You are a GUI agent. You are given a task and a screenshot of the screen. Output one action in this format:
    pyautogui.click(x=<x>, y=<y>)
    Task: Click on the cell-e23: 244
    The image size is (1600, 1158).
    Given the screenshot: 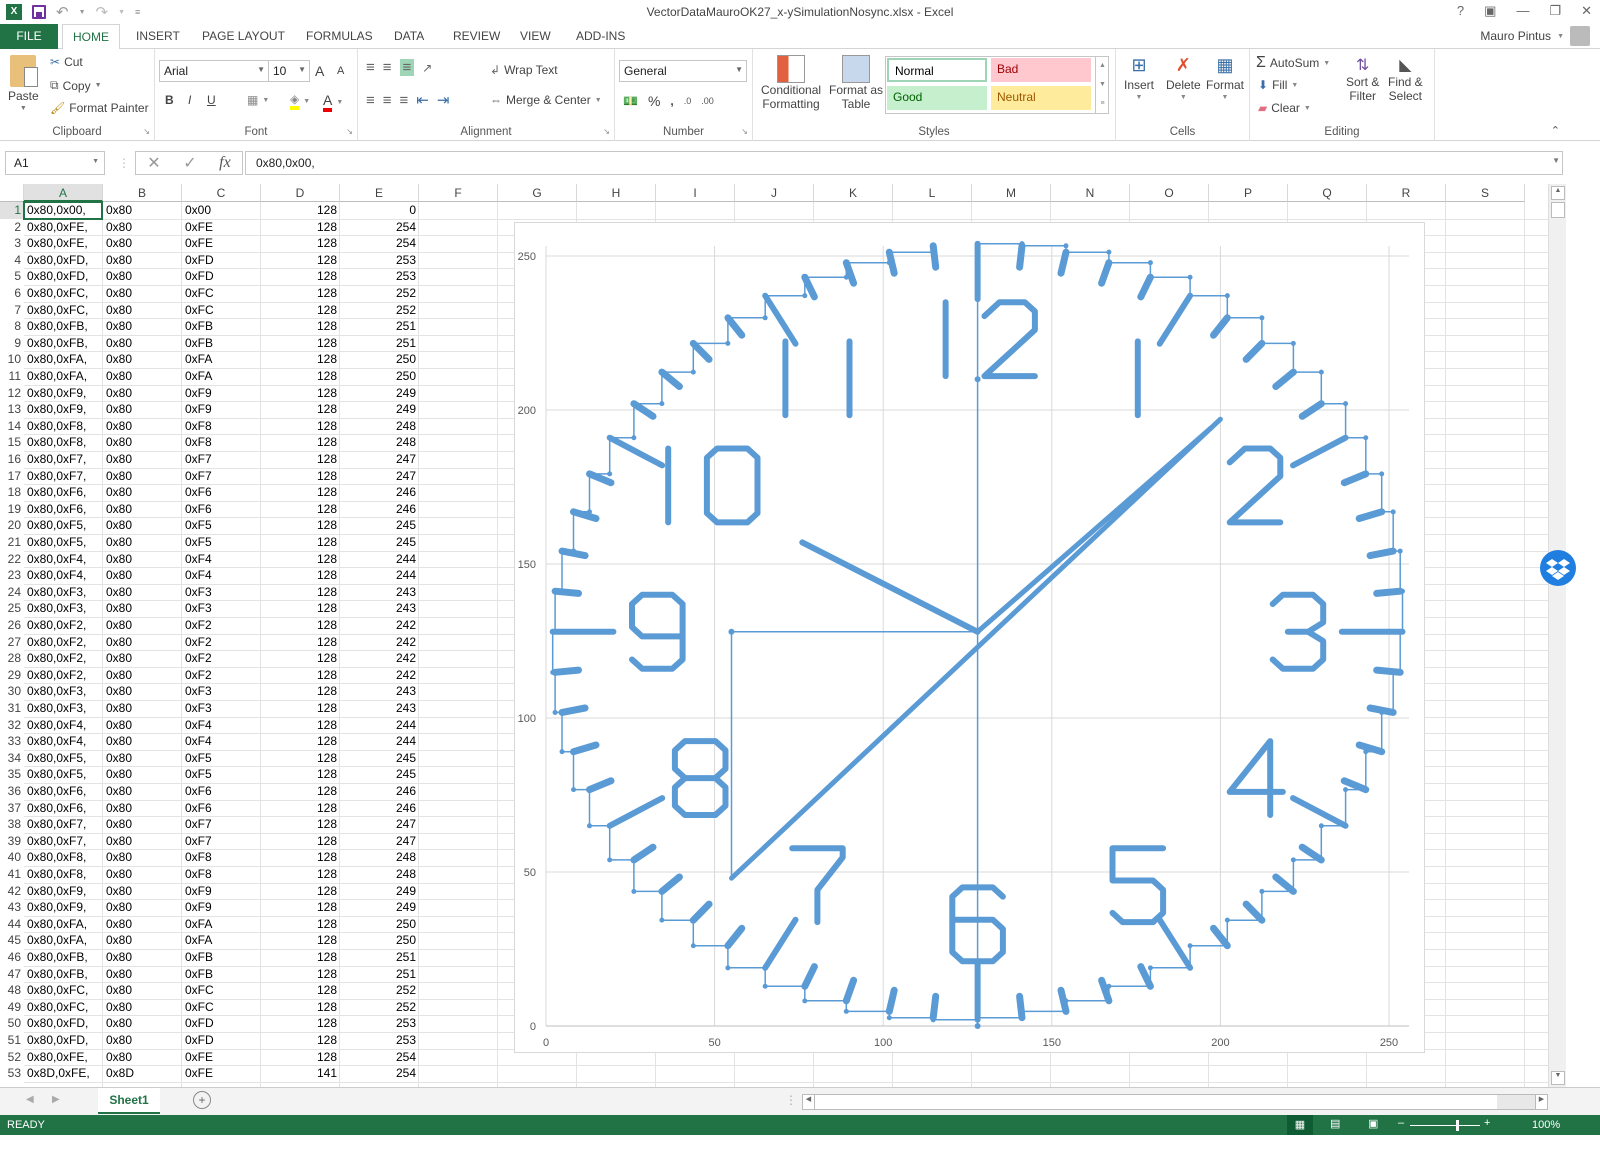 What is the action you would take?
    pyautogui.click(x=379, y=575)
    